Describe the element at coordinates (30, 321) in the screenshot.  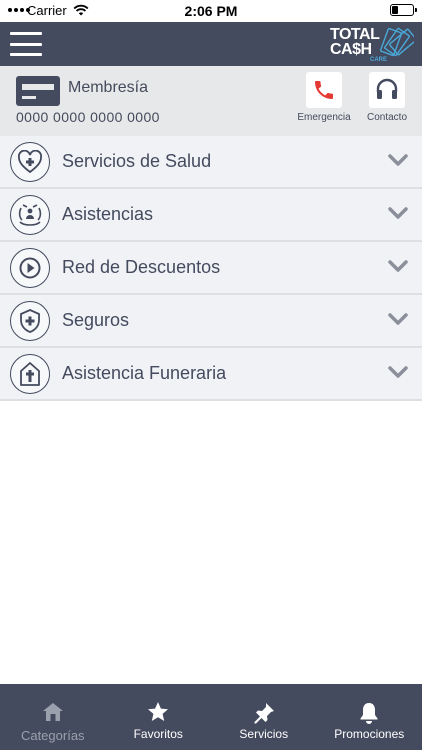
I see `shield-plus-icon` at that location.